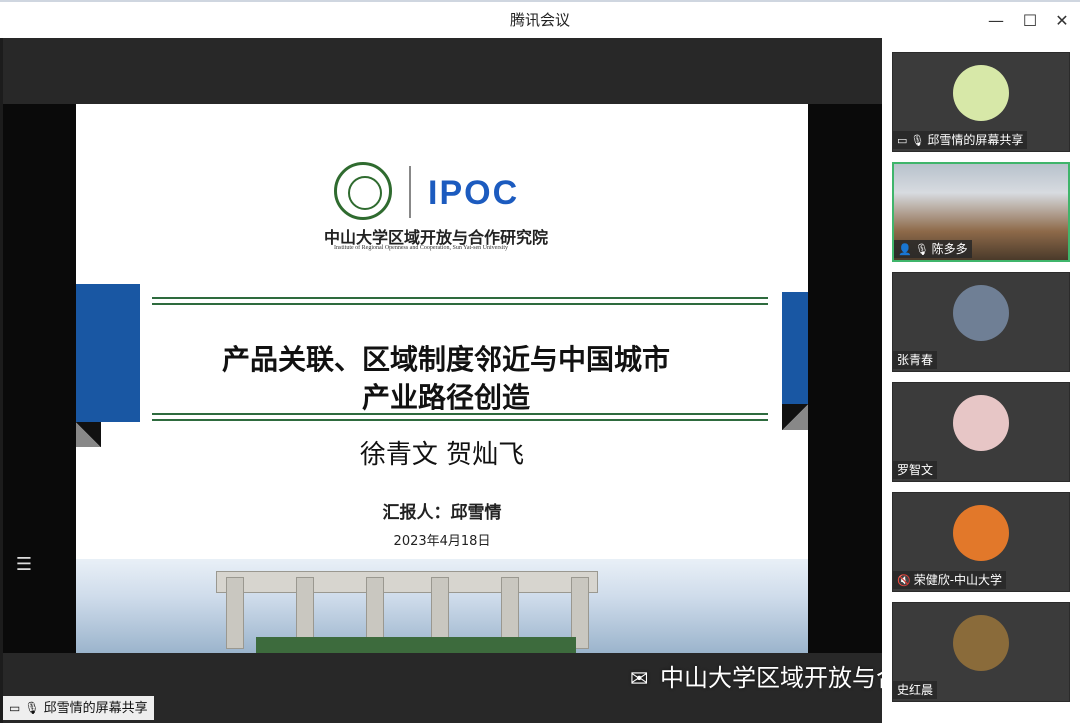  I want to click on decor-triangle-right, so click(795, 417).